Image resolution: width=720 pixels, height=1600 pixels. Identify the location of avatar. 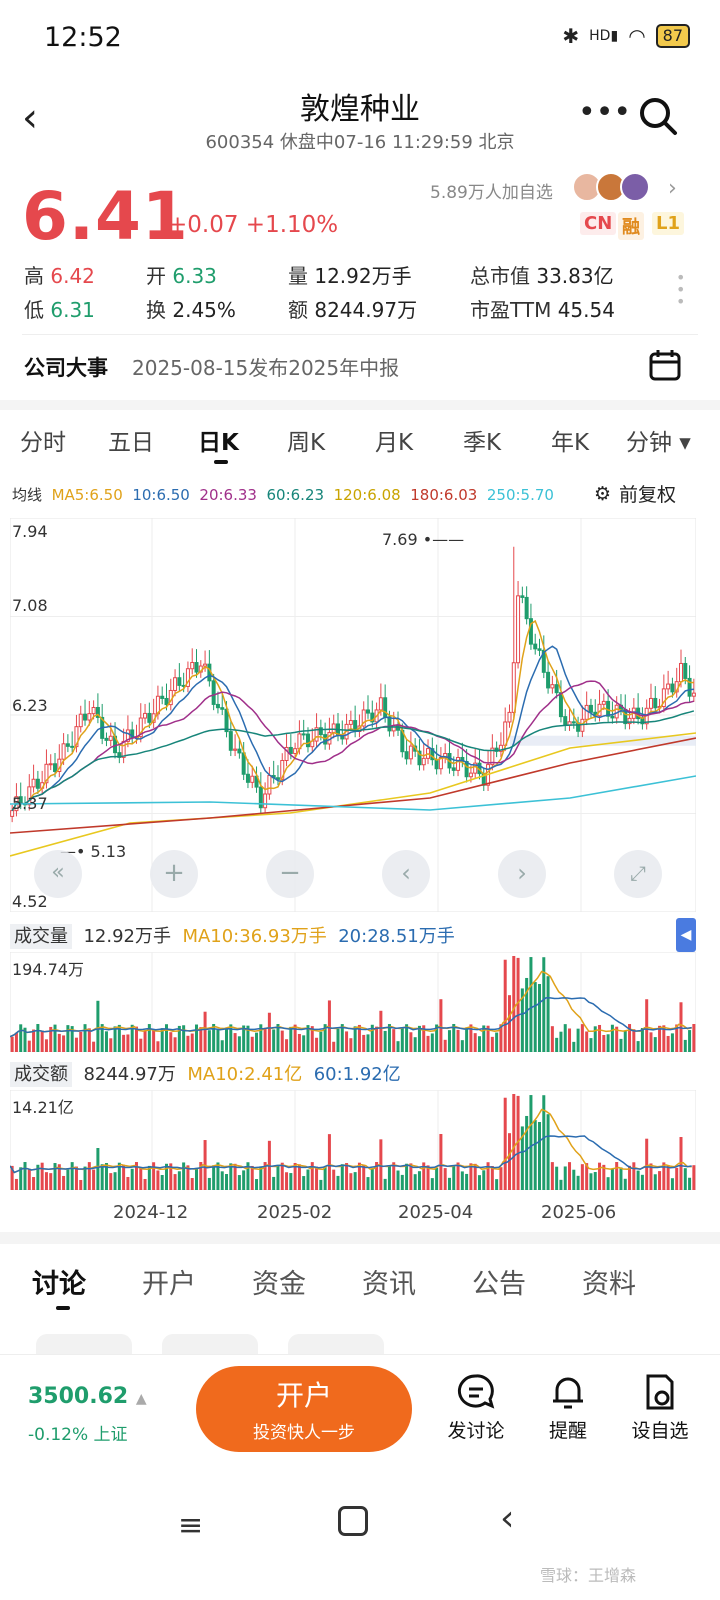
(635, 187).